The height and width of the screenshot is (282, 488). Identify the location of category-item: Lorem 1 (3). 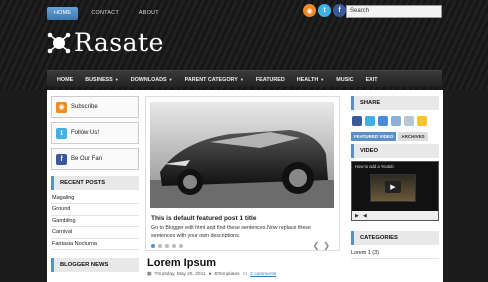
(395, 253).